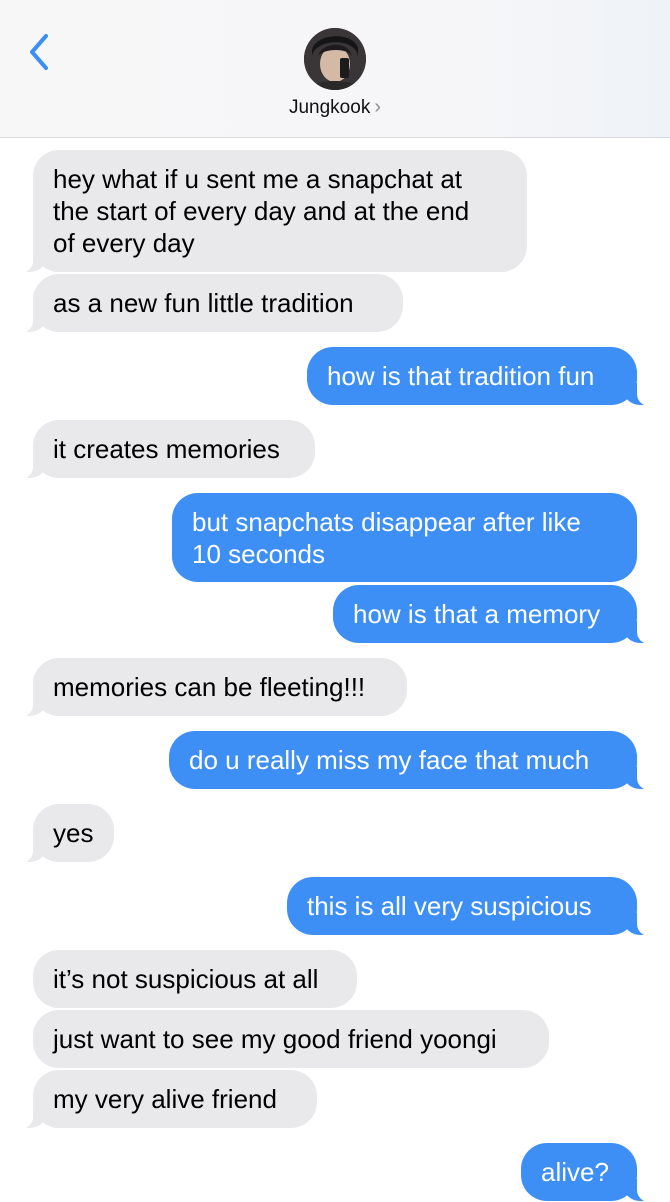  I want to click on incoming-message-bubble: as a new fun little tradition, so click(205, 303).